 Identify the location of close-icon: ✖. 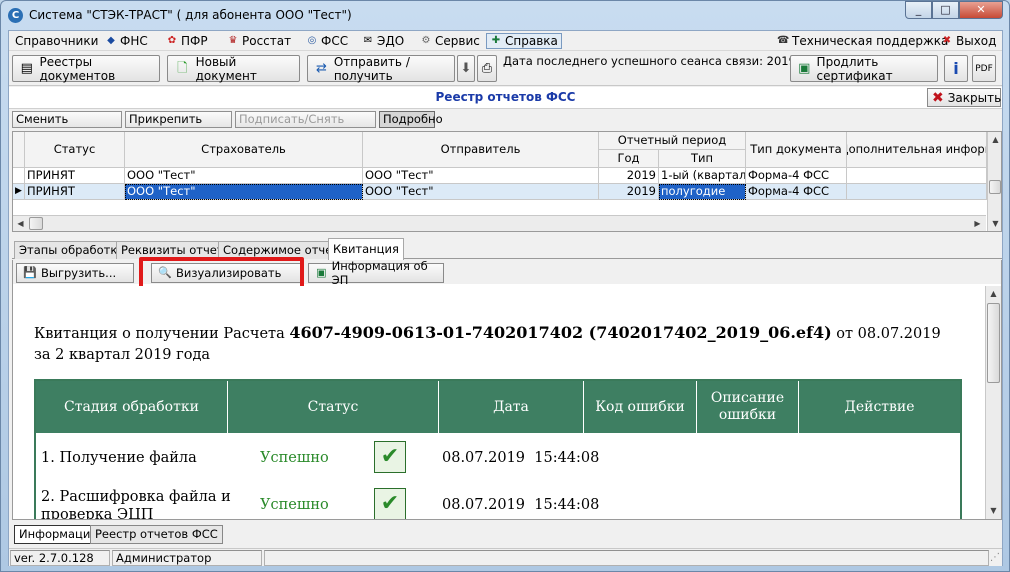
(938, 97).